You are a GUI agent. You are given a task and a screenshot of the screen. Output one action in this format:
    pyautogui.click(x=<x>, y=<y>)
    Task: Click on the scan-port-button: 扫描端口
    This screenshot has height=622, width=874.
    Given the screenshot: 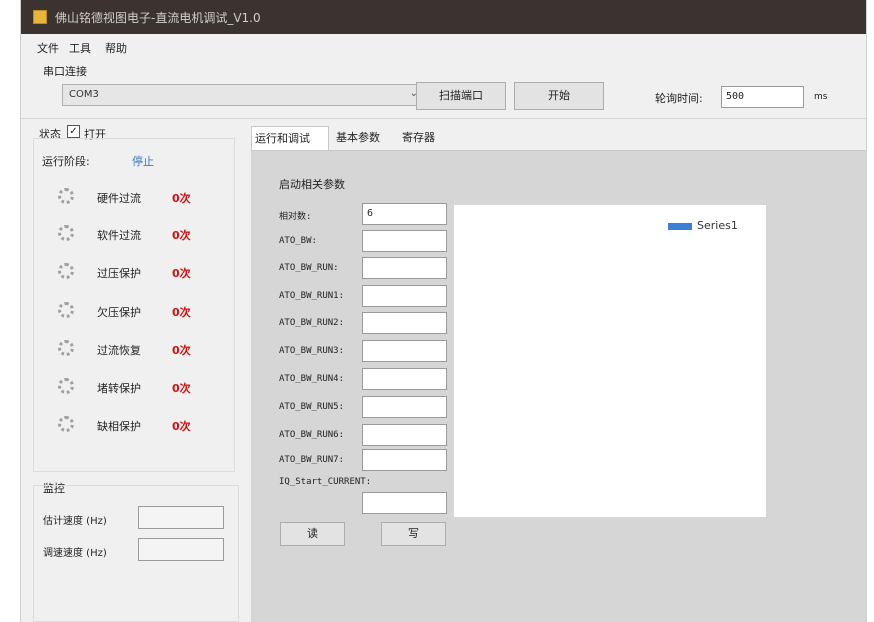 What is the action you would take?
    pyautogui.click(x=461, y=96)
    